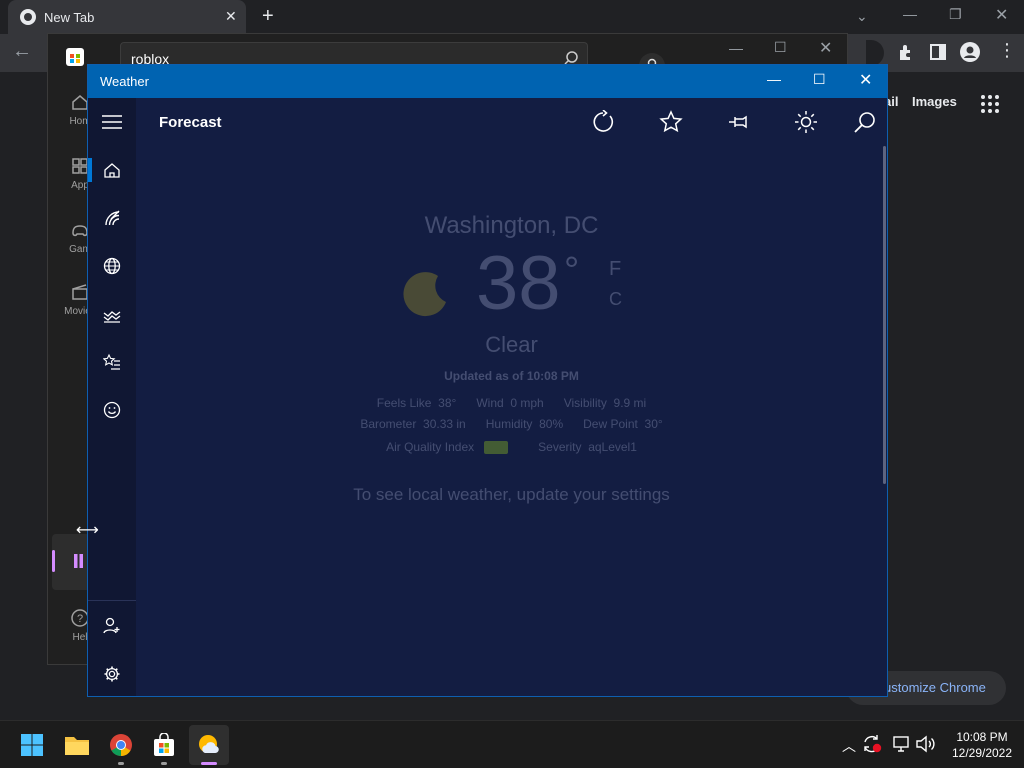 The height and width of the screenshot is (768, 1024). Describe the element at coordinates (825, 48) in the screenshot. I see `store-close-button: ✕` at that location.